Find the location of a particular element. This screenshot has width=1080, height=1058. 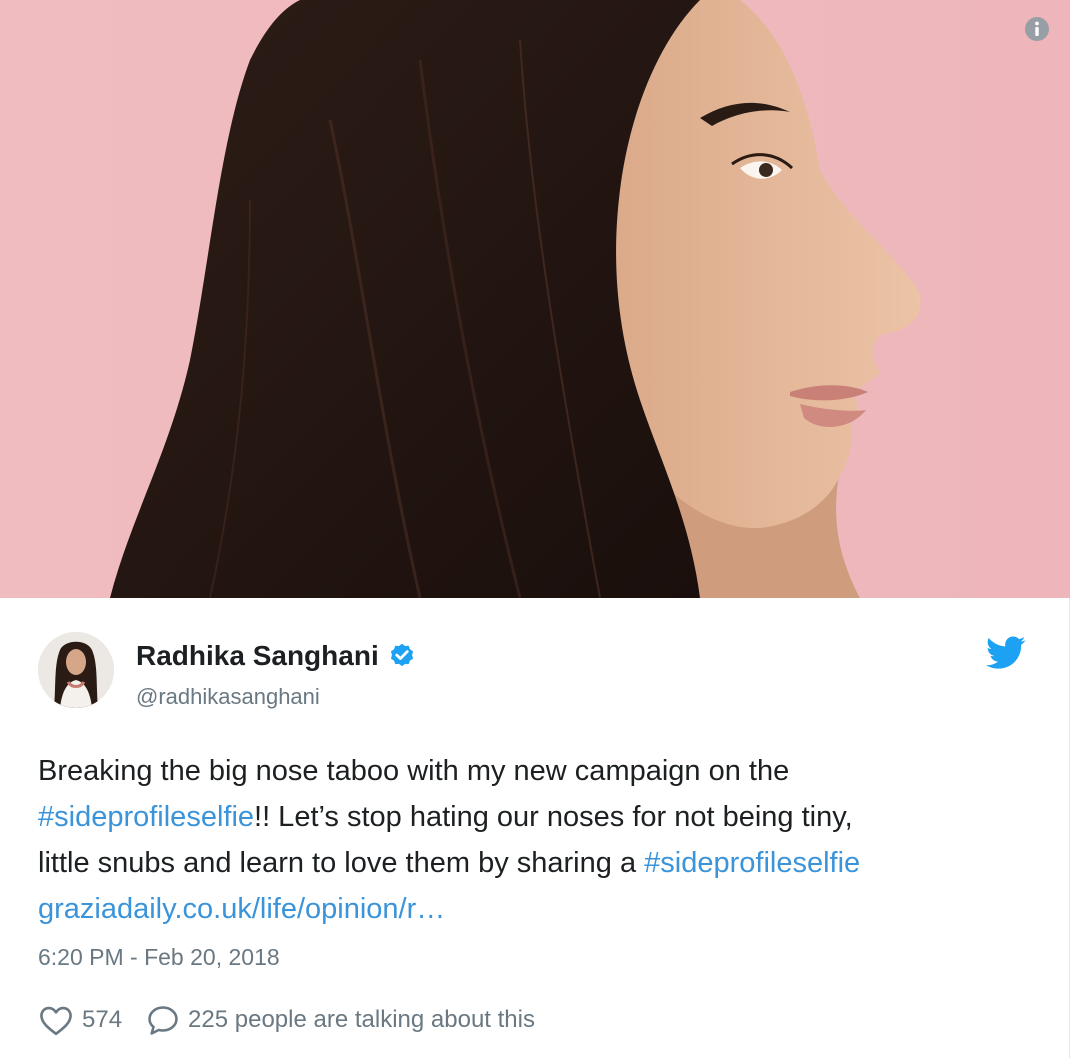

like-count: 574 is located at coordinates (102, 1019).